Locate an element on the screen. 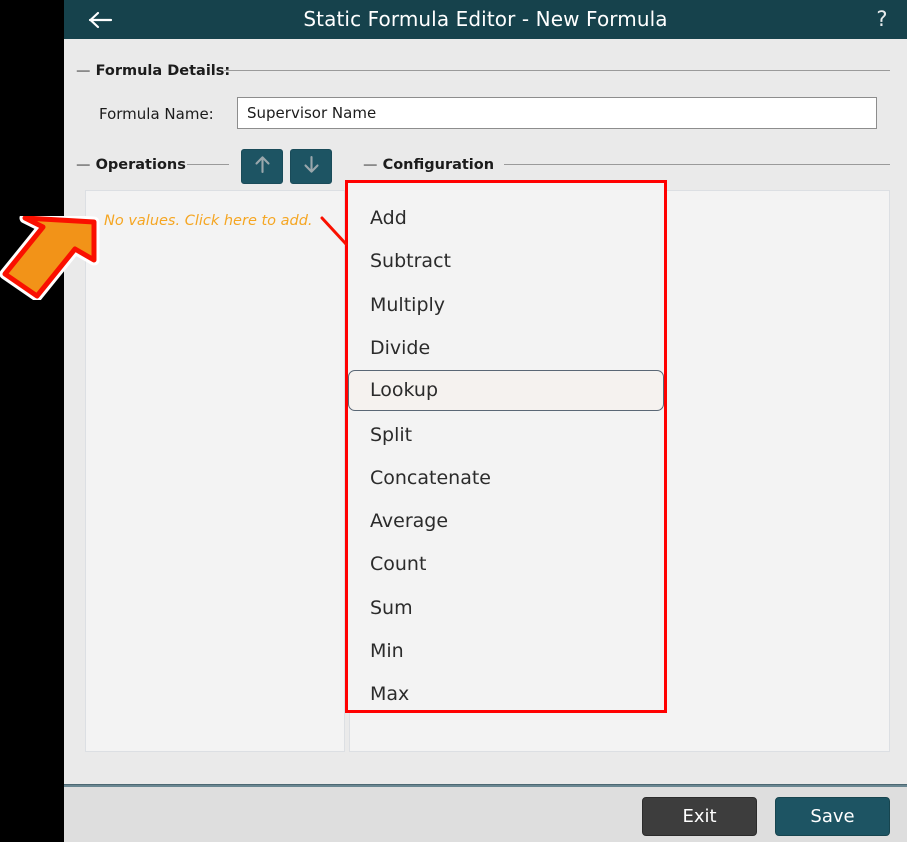  dropdown-item-concatenate: Concatenate is located at coordinates (506, 478).